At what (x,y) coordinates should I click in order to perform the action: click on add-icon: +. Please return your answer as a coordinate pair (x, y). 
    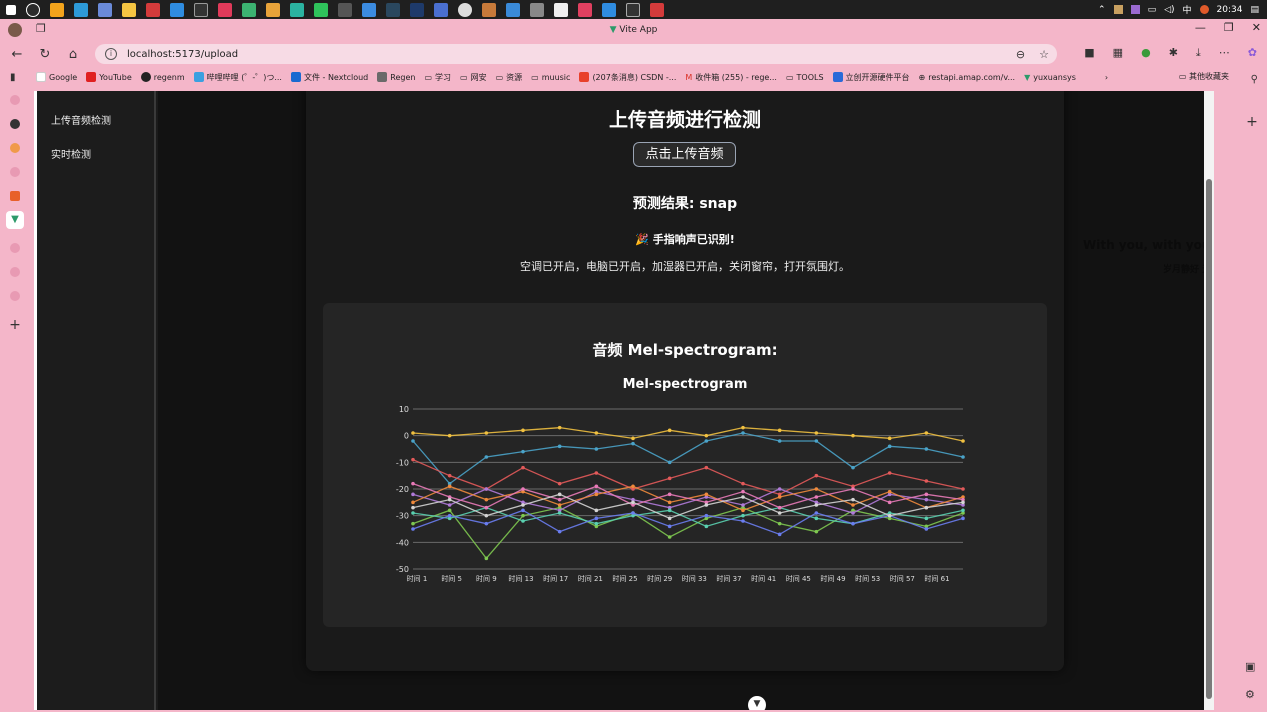
    Looking at the image, I should click on (1252, 122).